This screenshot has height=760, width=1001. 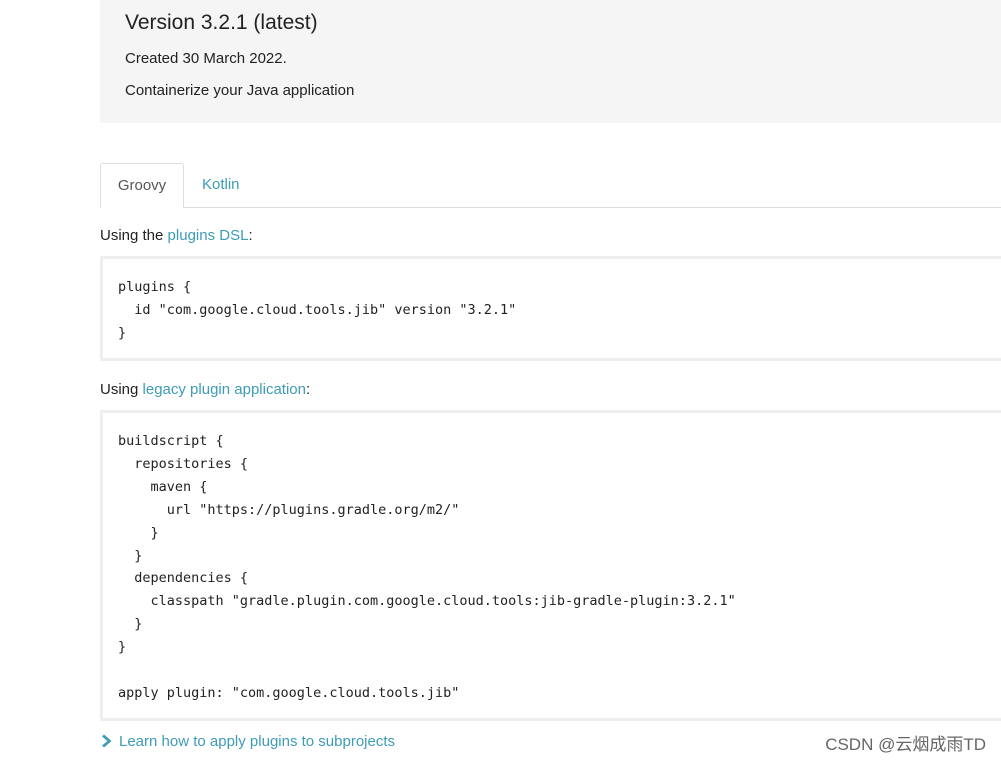 I want to click on legacy-plugin-link: legacy plugin application, so click(x=224, y=389).